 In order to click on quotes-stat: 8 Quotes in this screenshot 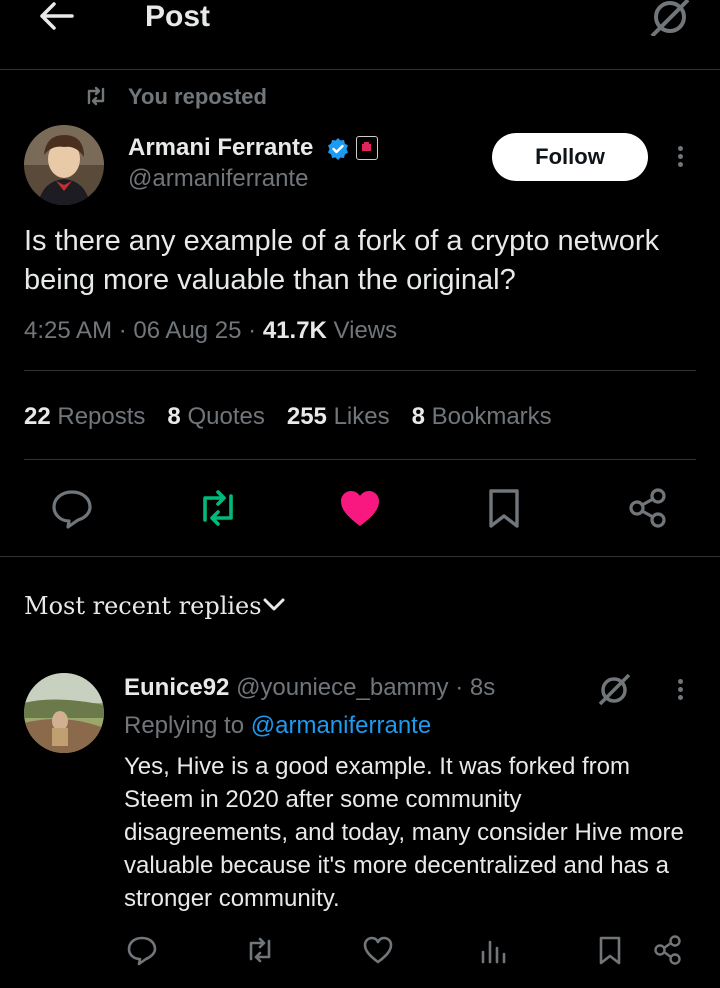, I will do `click(215, 416)`.